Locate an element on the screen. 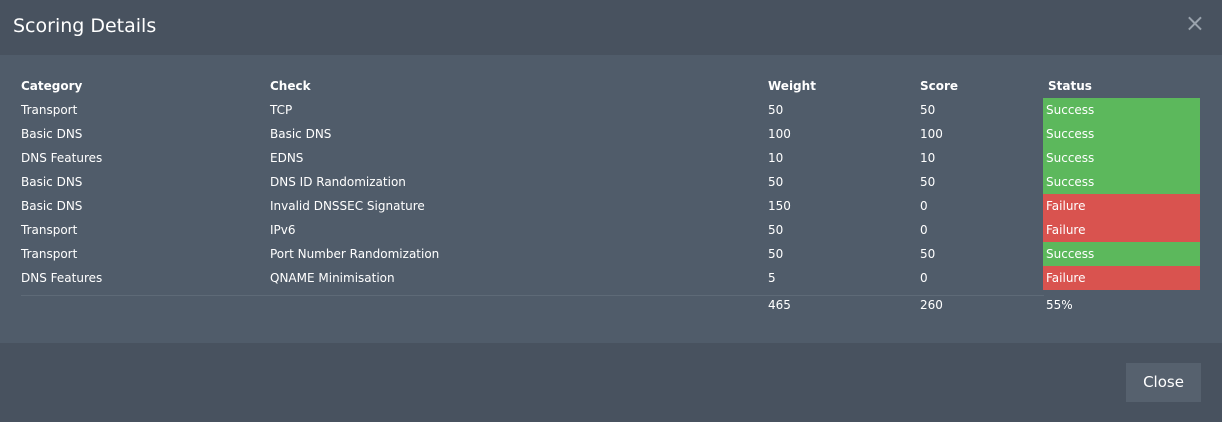 The image size is (1222, 422). dialog-header: Scoring Details × is located at coordinates (611, 27).